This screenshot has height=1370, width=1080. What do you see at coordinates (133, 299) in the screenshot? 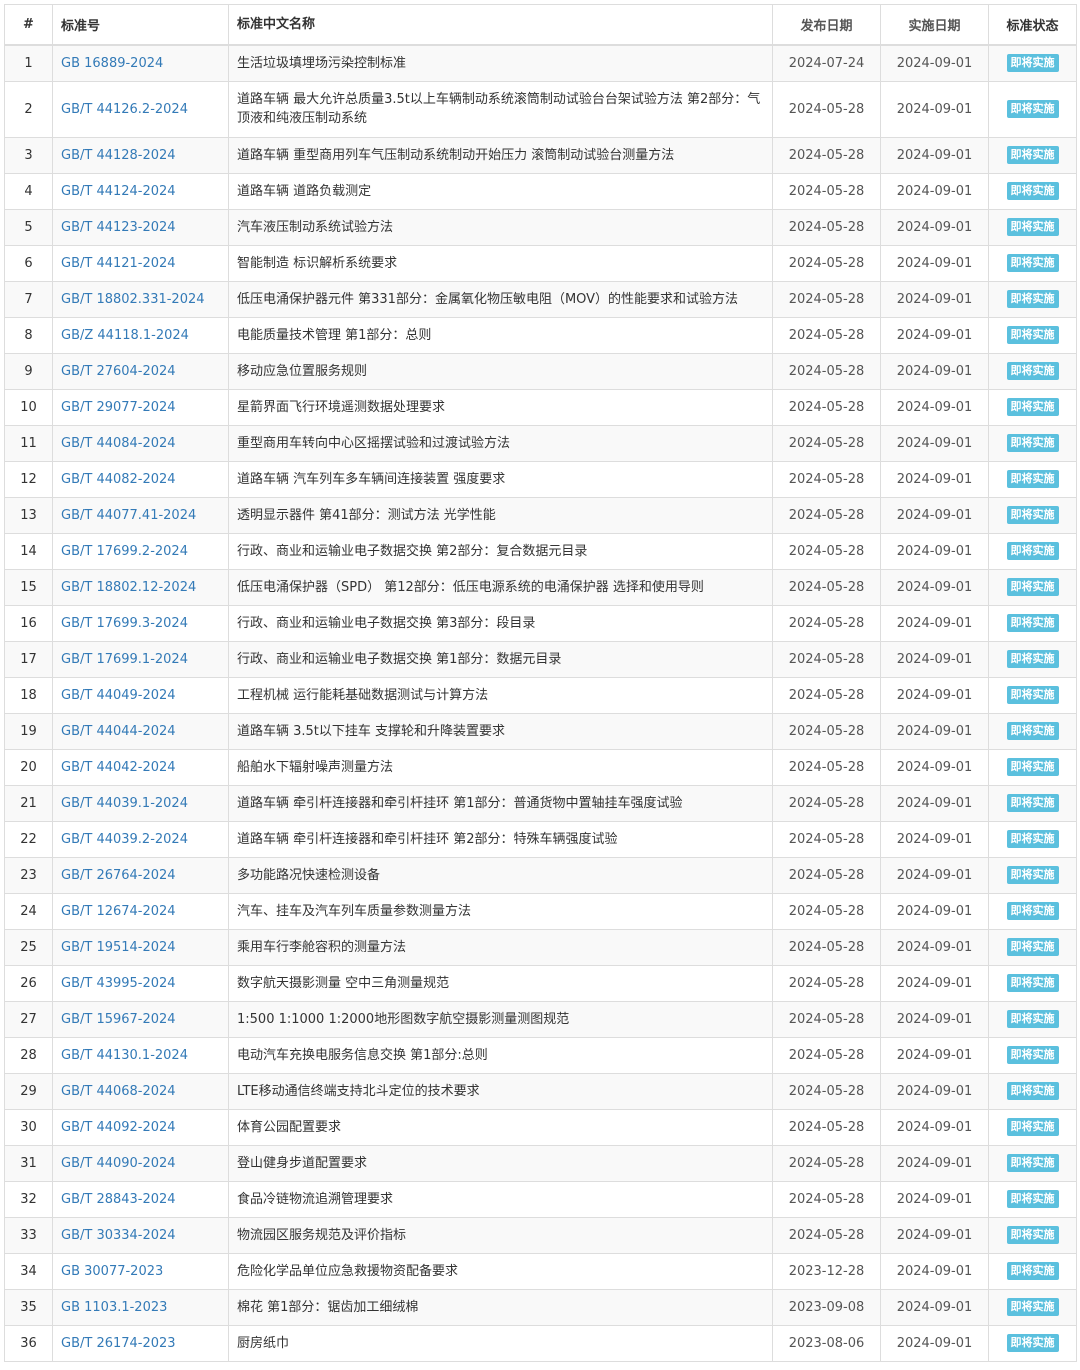
I see `standard-code-link: GB/T 18802.331-2024` at bounding box center [133, 299].